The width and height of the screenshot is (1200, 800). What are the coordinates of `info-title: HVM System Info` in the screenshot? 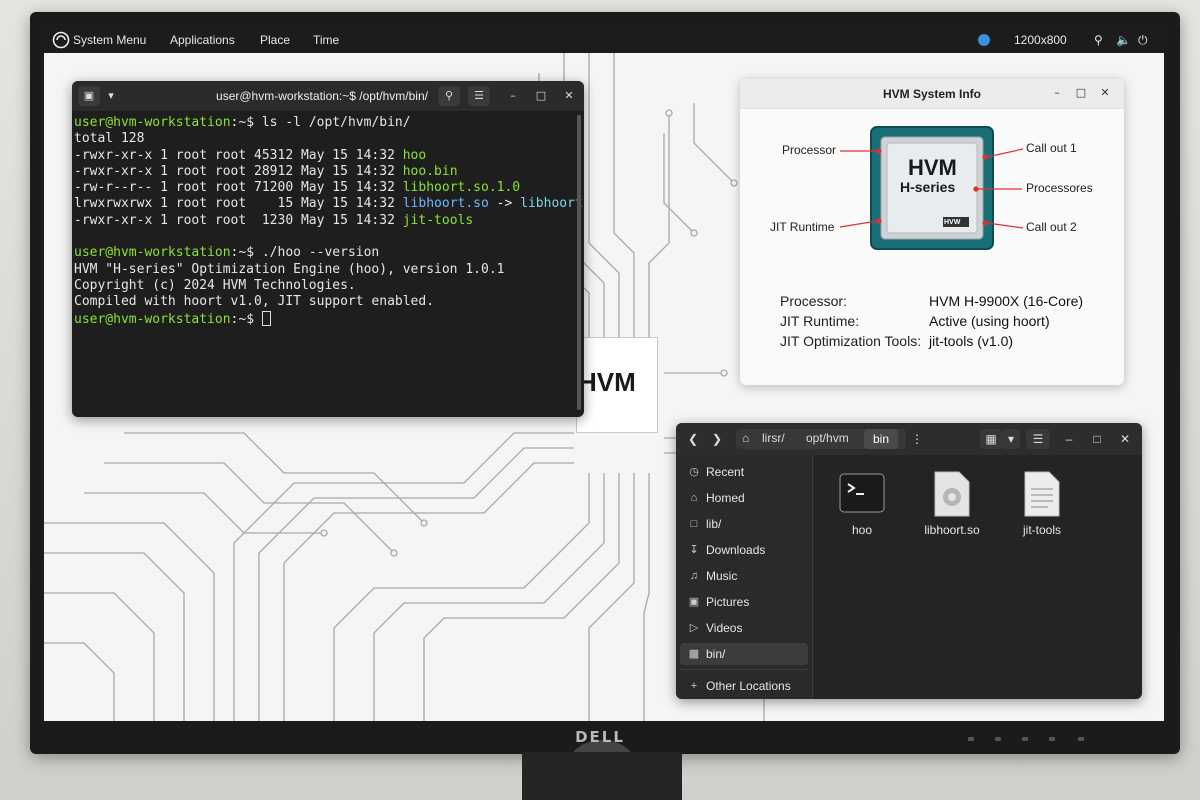 It's located at (931, 94).